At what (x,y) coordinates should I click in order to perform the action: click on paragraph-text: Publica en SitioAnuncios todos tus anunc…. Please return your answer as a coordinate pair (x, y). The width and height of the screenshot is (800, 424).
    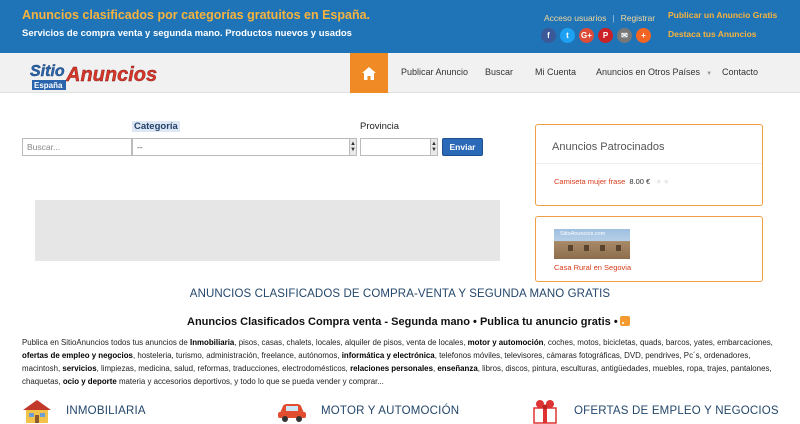
    Looking at the image, I should click on (106, 342).